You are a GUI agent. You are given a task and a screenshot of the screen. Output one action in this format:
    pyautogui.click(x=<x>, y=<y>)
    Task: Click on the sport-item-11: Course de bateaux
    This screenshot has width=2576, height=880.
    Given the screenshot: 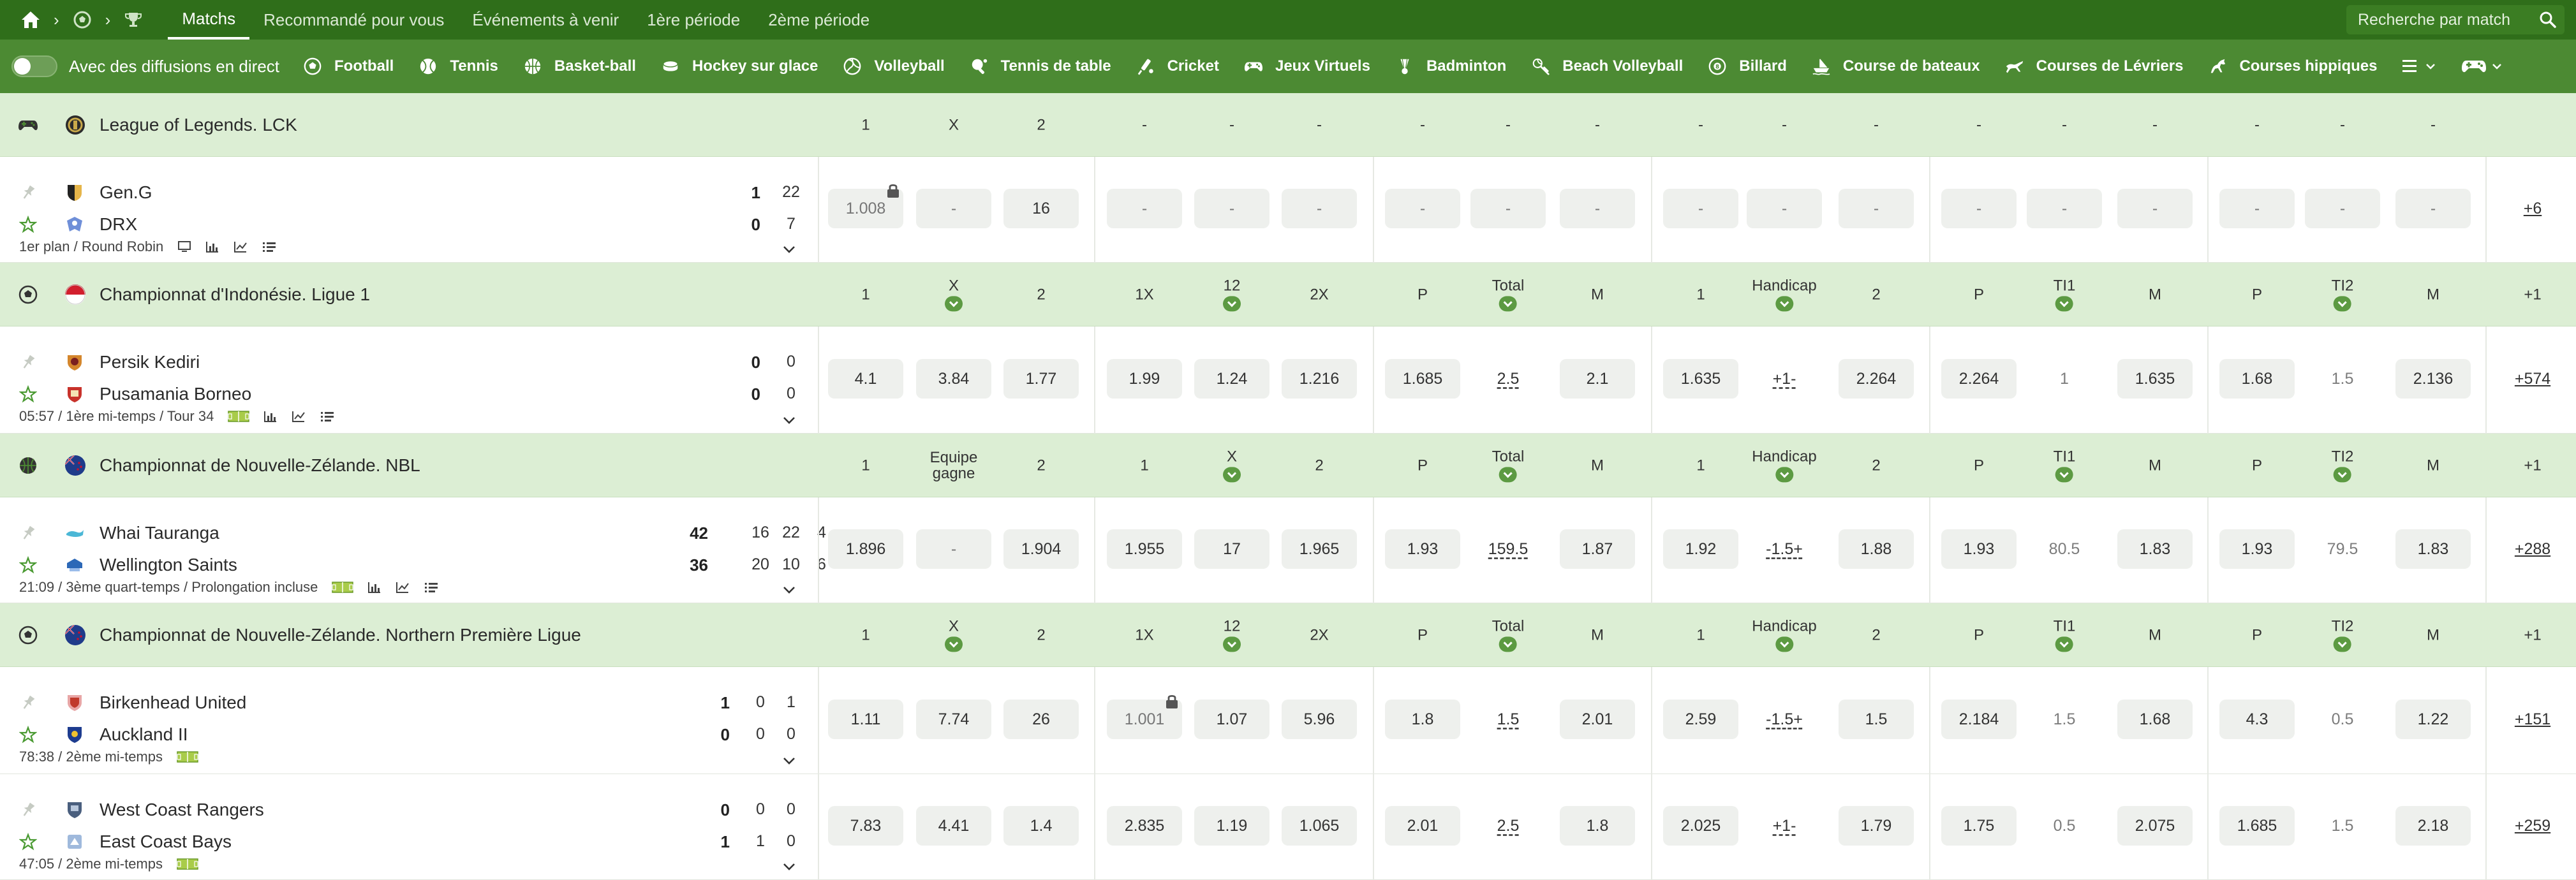 What is the action you would take?
    pyautogui.click(x=1895, y=66)
    